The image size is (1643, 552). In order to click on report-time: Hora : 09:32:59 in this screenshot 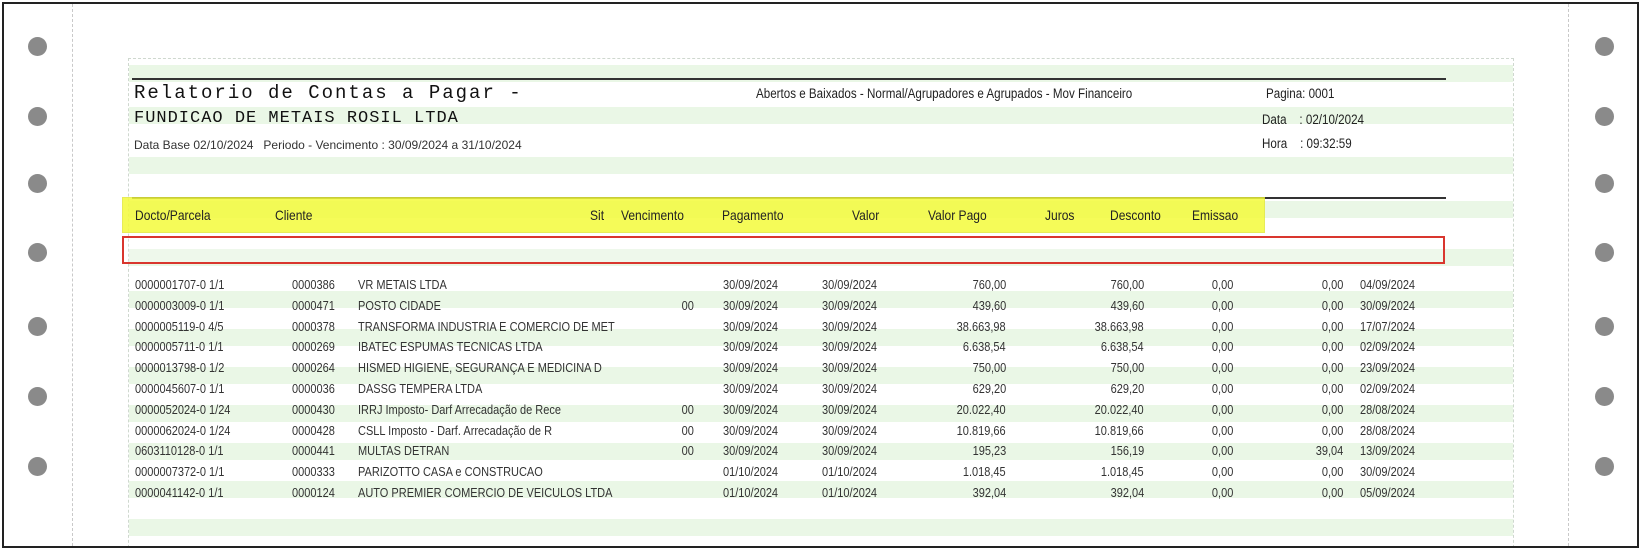, I will do `click(1307, 143)`.